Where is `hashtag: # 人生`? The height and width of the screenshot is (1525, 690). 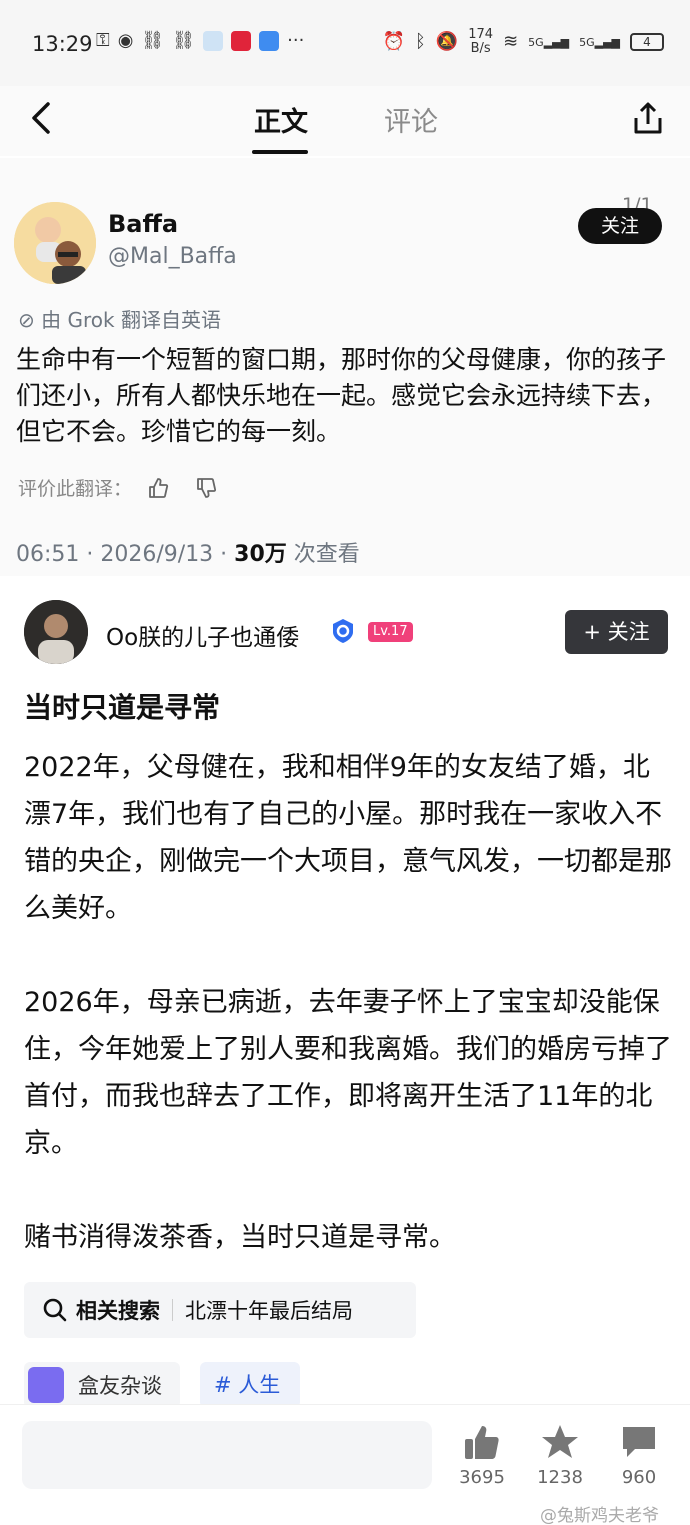 hashtag: # 人生 is located at coordinates (250, 1385).